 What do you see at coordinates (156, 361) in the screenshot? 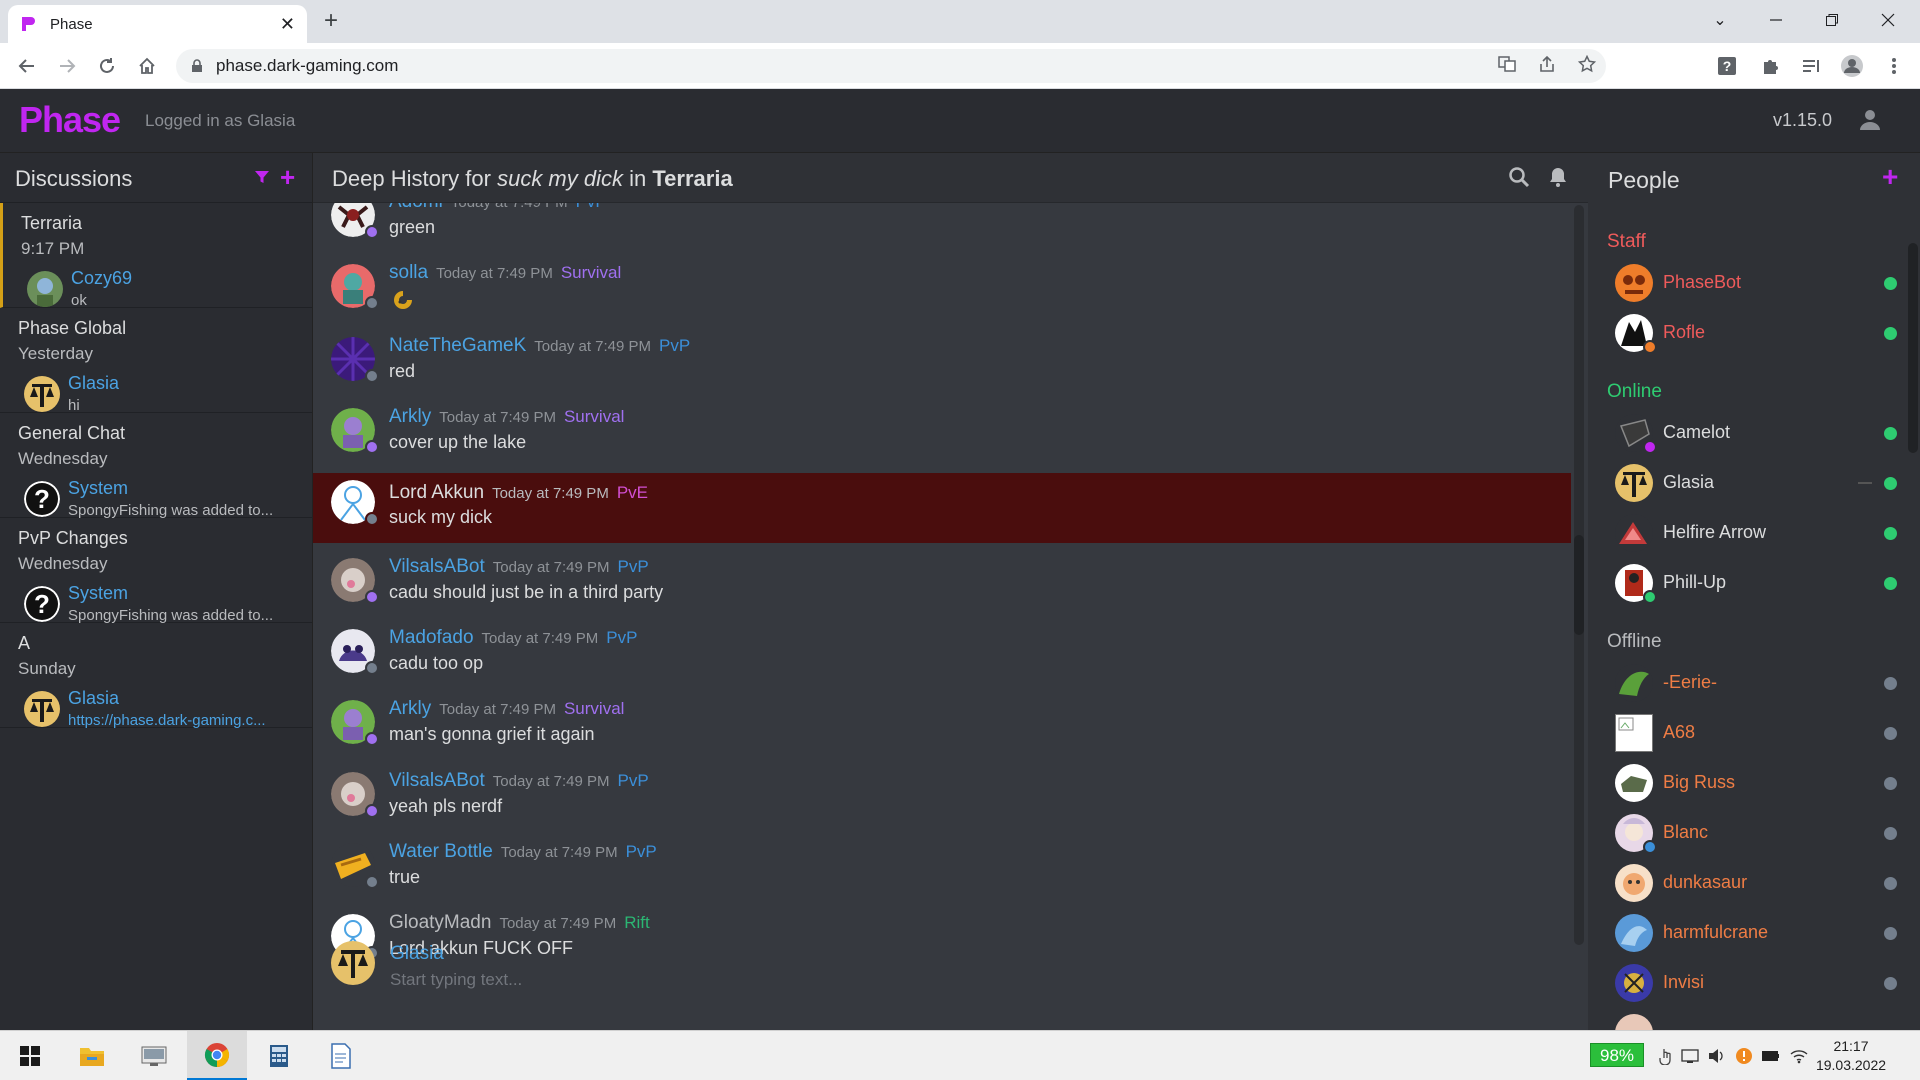
I see `discussion-item-phase-global: Phase Global Yesterday Glasia hi` at bounding box center [156, 361].